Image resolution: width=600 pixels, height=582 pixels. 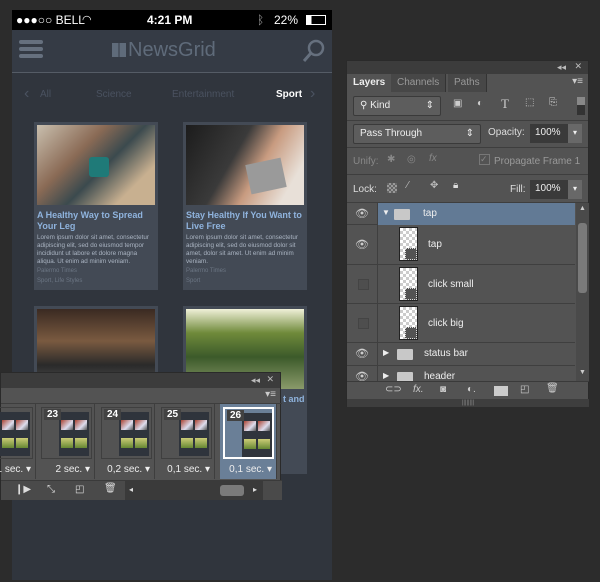 I want to click on layer-name: click small, so click(x=451, y=284).